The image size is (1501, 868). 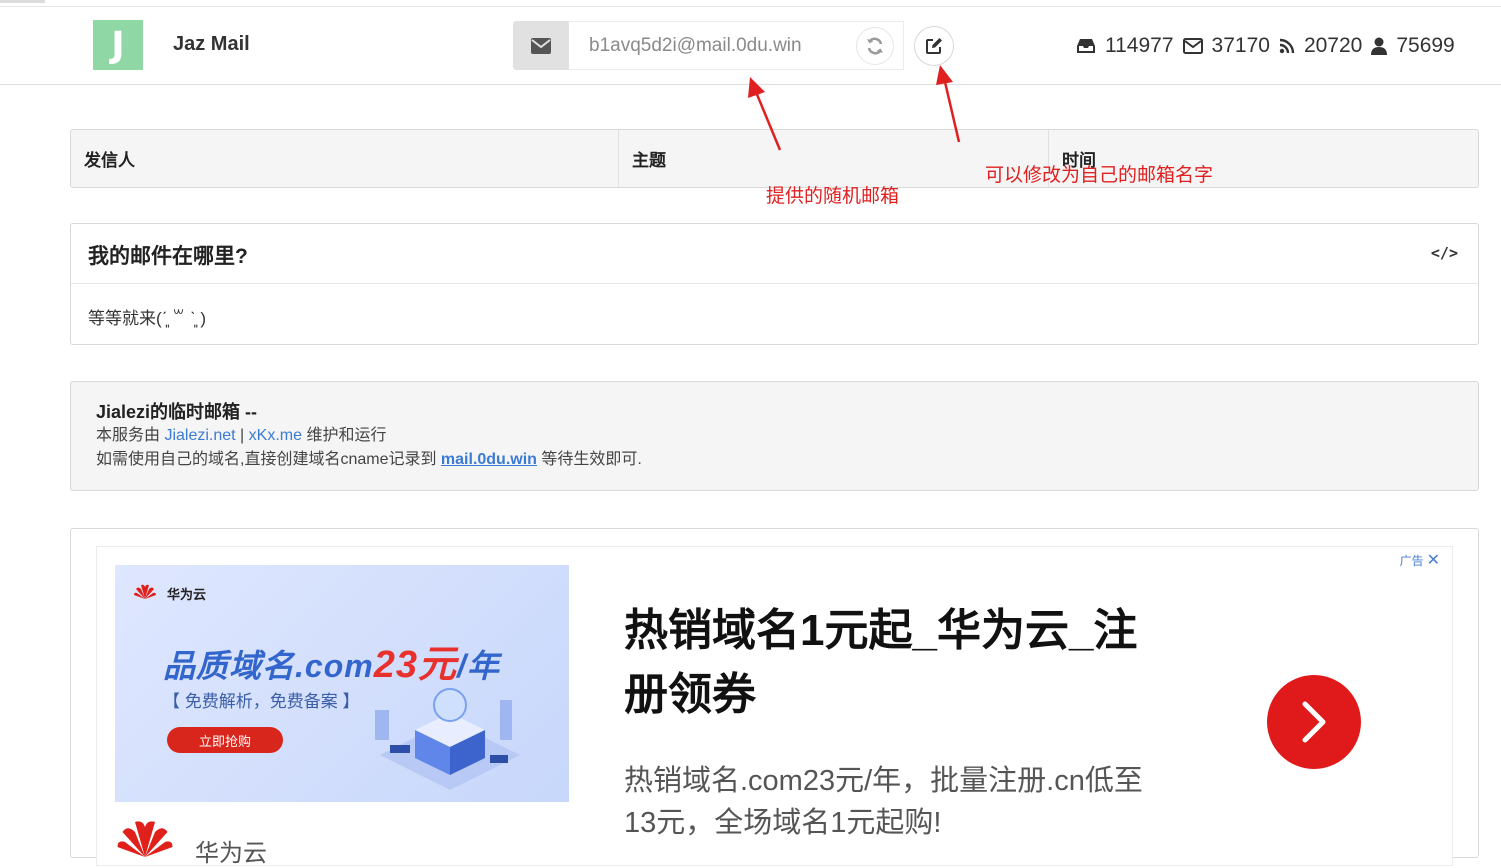 I want to click on logo: J, so click(x=118, y=45).